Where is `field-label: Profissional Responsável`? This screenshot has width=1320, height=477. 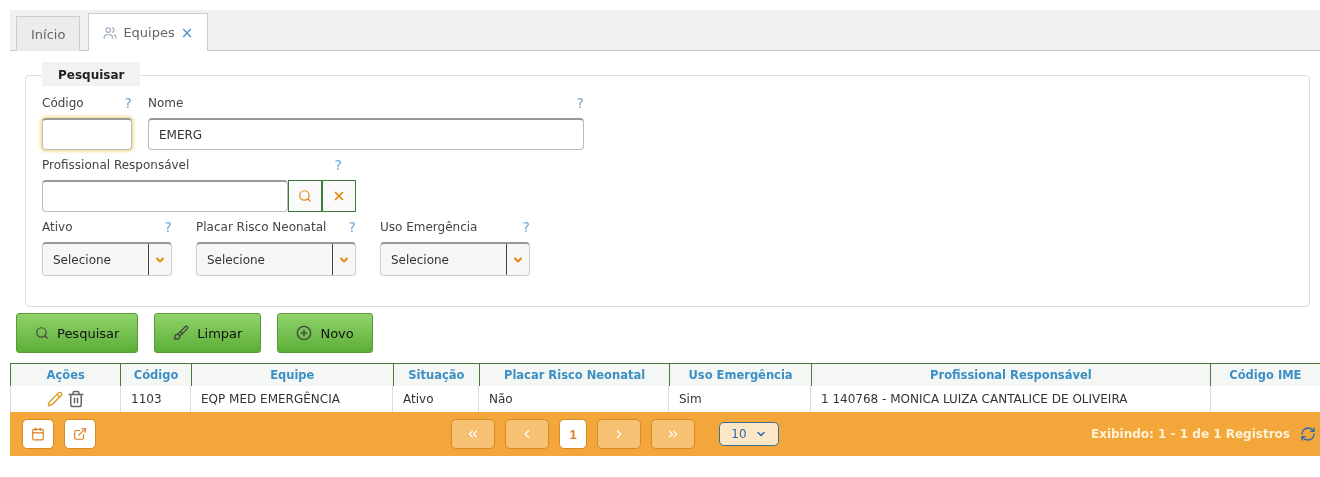 field-label: Profissional Responsável is located at coordinates (116, 165).